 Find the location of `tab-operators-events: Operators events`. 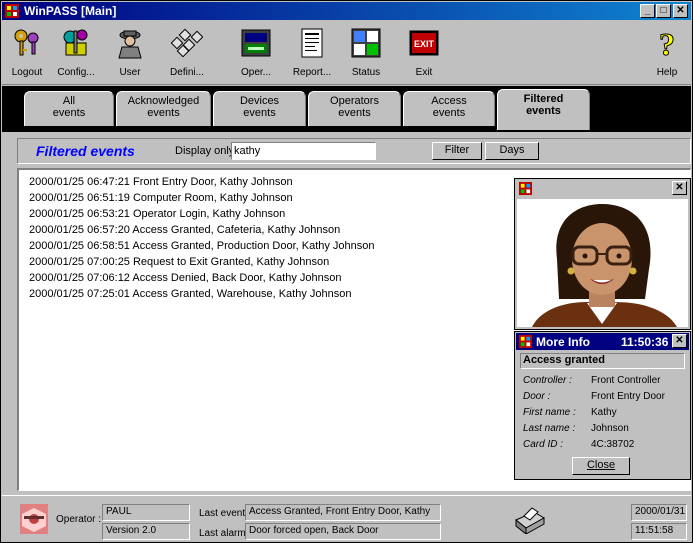

tab-operators-events: Operators events is located at coordinates (354, 108).